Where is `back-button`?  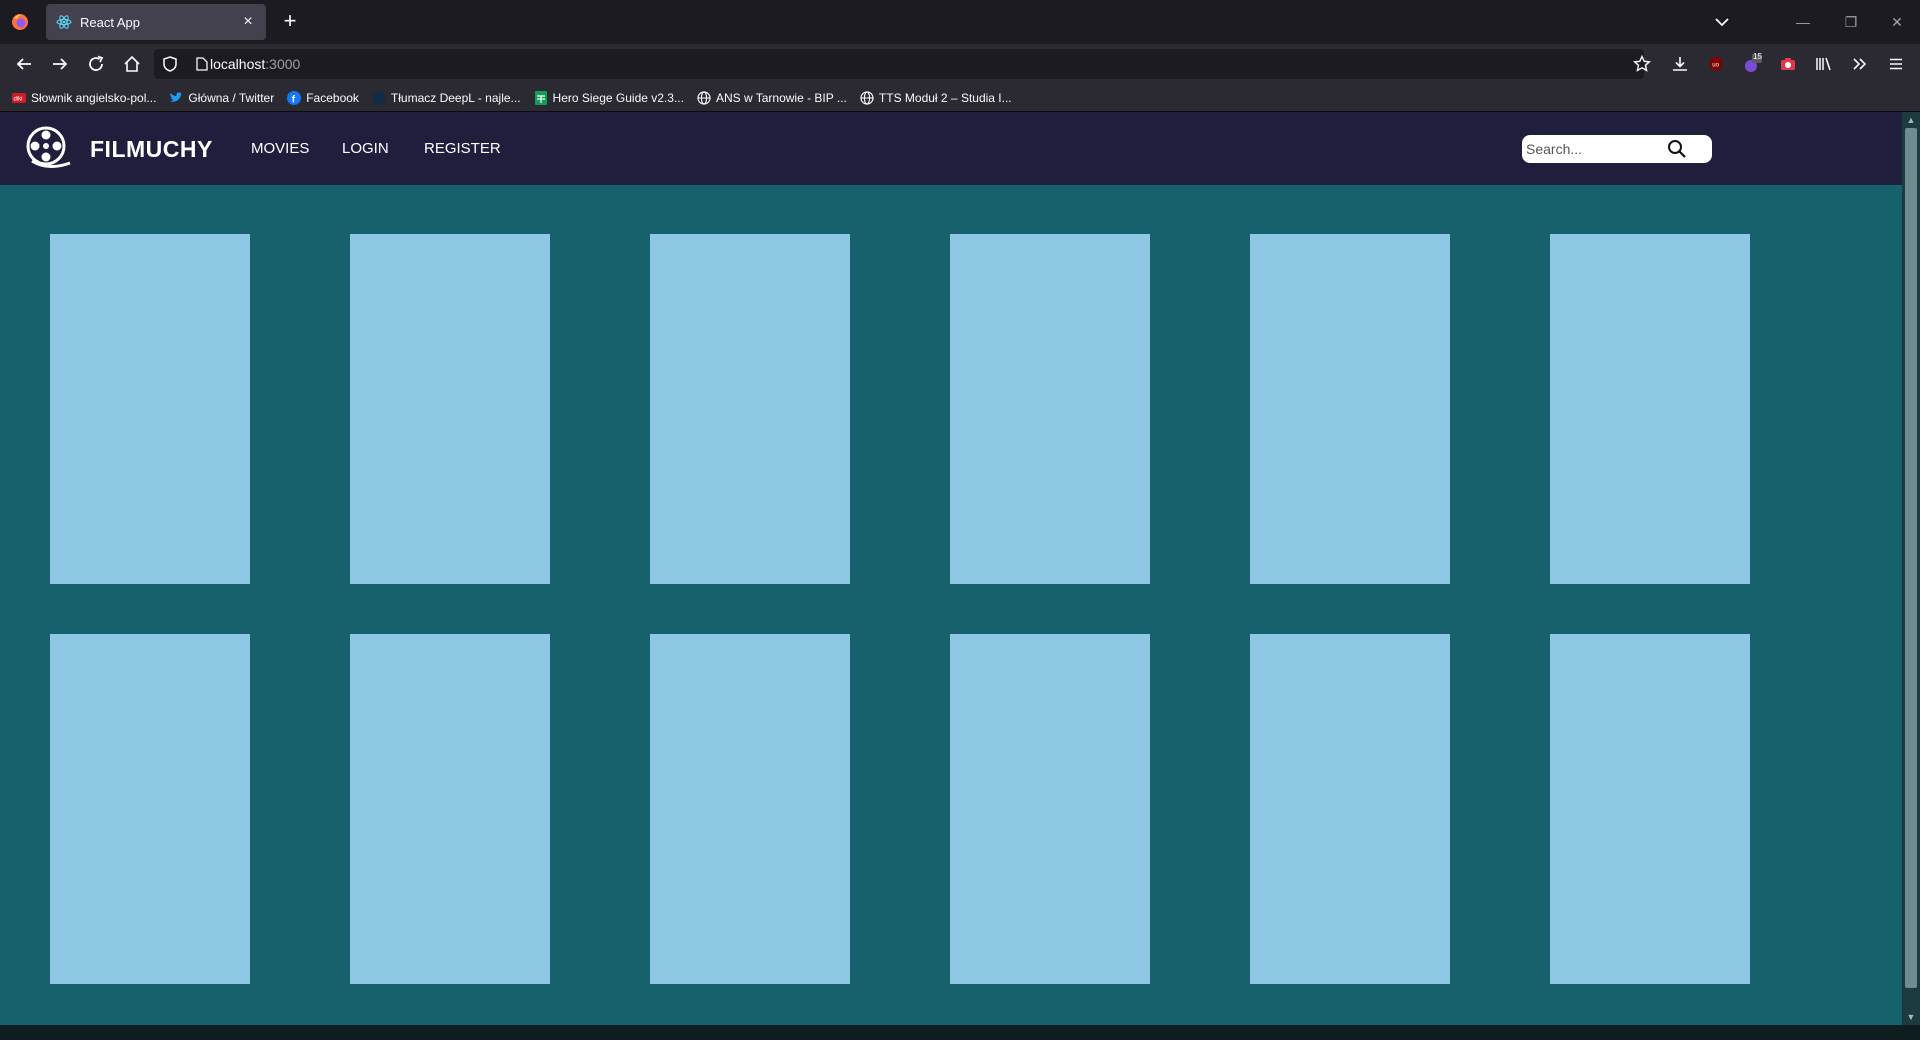 back-button is located at coordinates (24, 64).